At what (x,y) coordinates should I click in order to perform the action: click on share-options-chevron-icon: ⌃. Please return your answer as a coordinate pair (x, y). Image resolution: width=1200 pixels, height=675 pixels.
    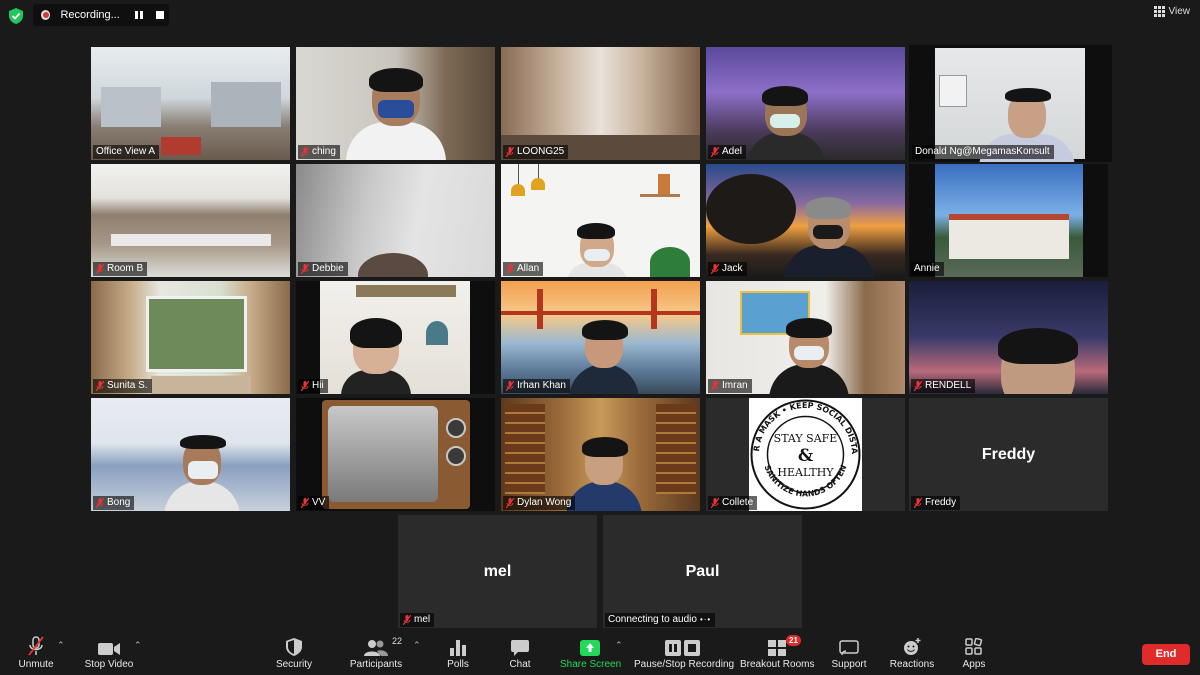
    Looking at the image, I should click on (619, 645).